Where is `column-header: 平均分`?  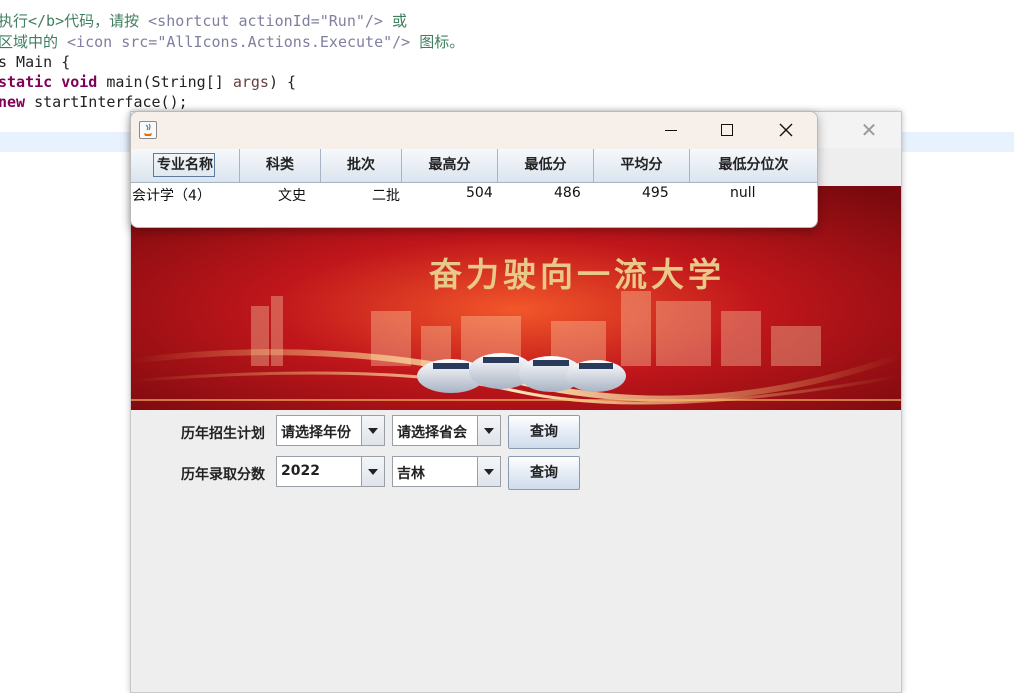 column-header: 平均分 is located at coordinates (642, 165).